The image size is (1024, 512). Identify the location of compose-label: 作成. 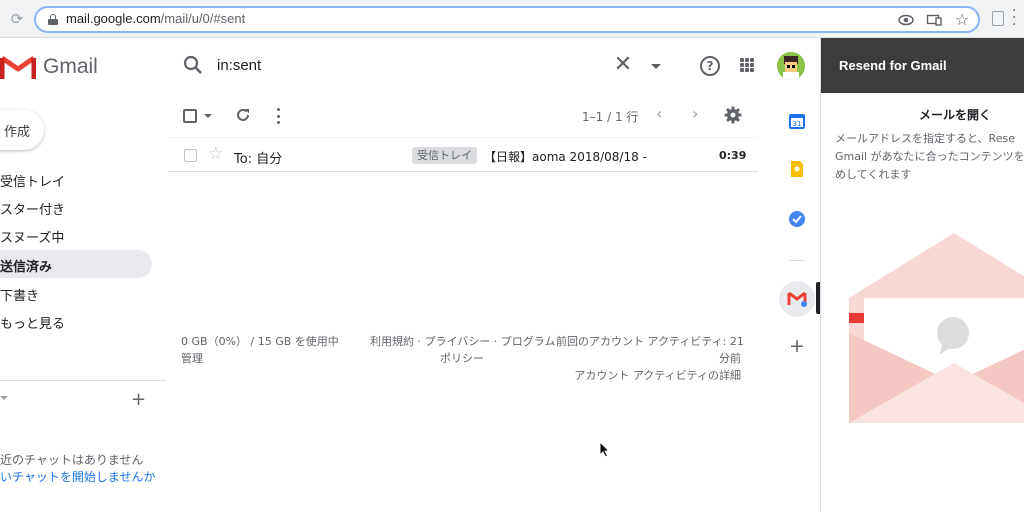
(16, 132).